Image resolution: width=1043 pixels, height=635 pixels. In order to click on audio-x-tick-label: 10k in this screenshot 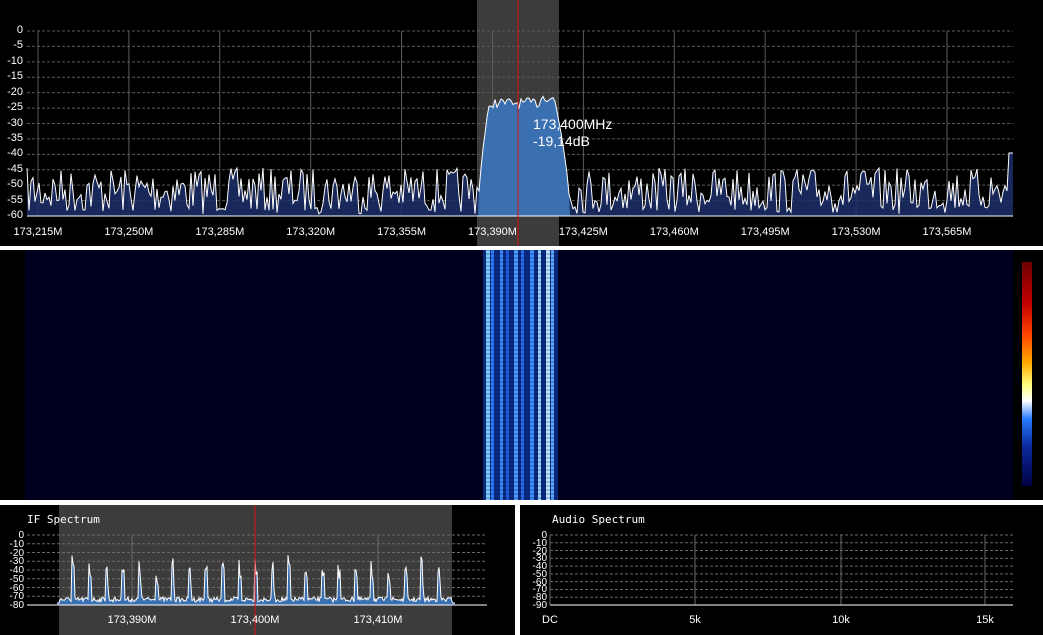, I will do `click(841, 620)`.